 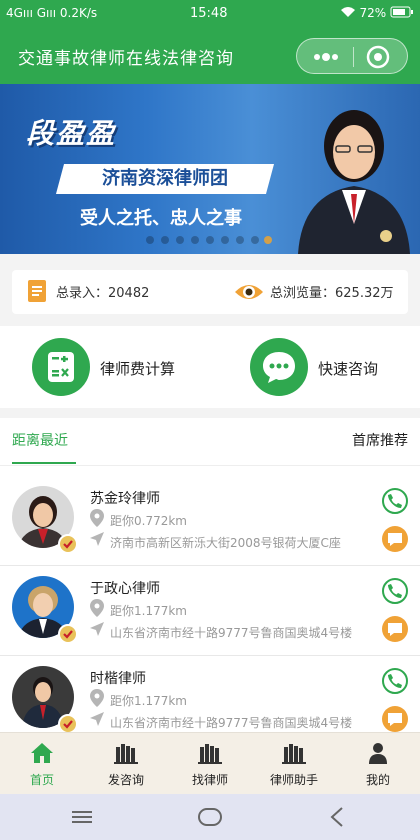 What do you see at coordinates (326, 57) in the screenshot?
I see `more-icon` at bounding box center [326, 57].